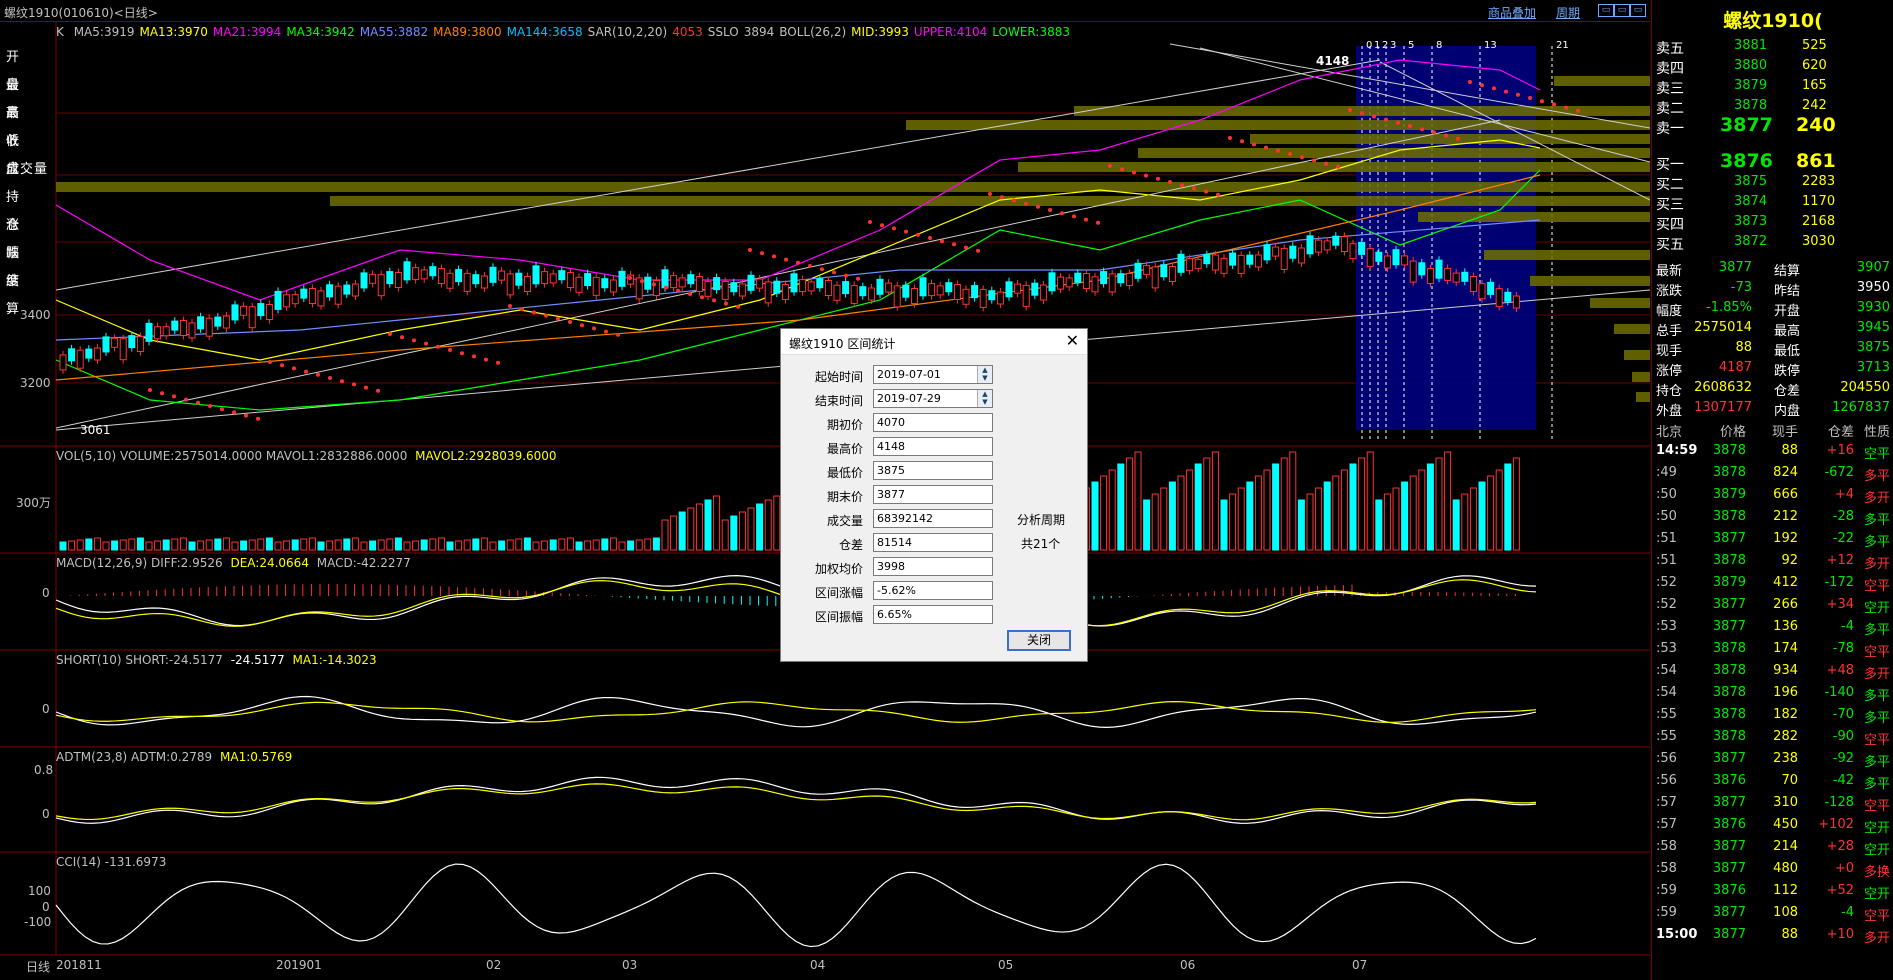  What do you see at coordinates (494, 965) in the screenshot?
I see `x-axis-tick: 02` at bounding box center [494, 965].